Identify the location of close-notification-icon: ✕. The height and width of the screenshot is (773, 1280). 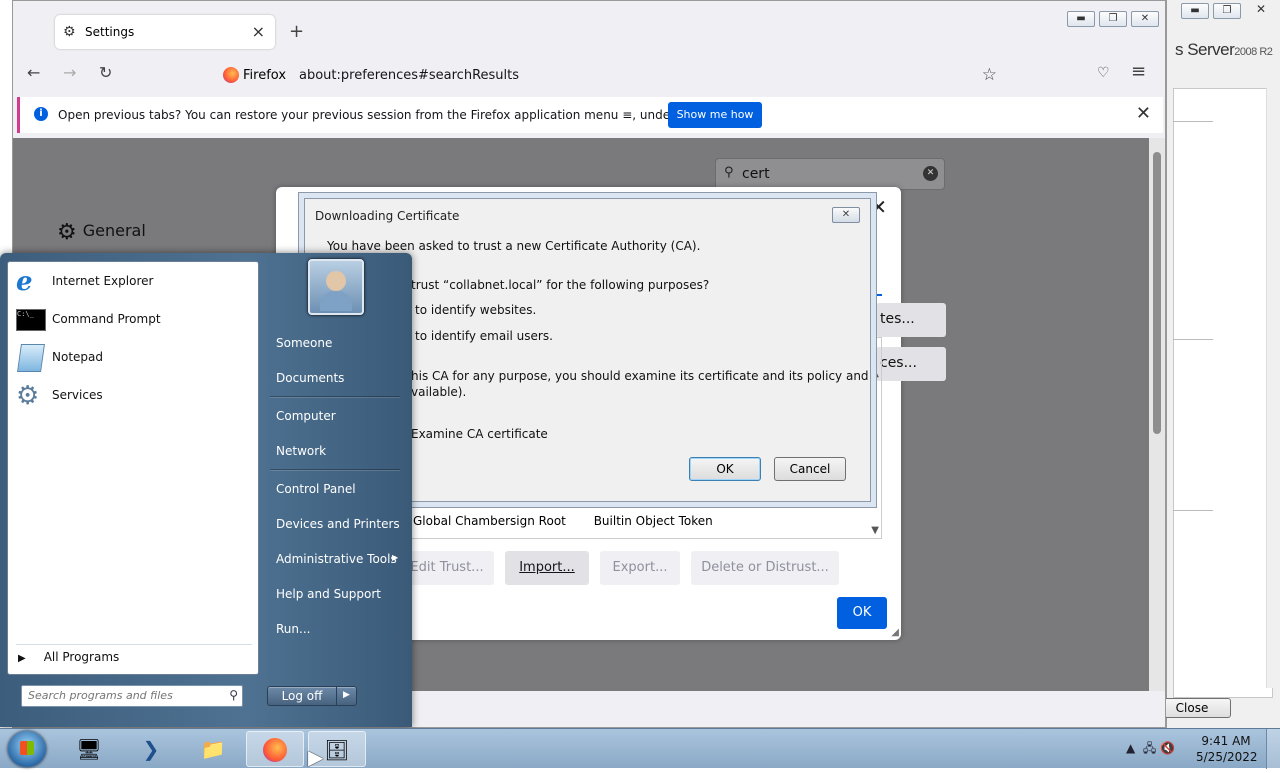
(1143, 113).